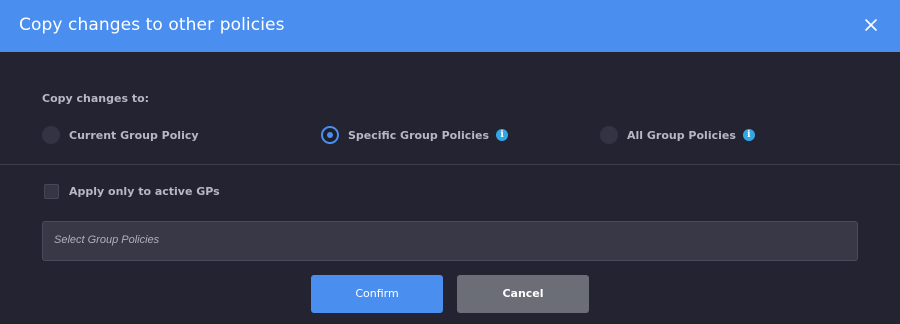 Image resolution: width=900 pixels, height=324 pixels. Describe the element at coordinates (96, 98) in the screenshot. I see `copy-to-label: Copy changes to:` at that location.